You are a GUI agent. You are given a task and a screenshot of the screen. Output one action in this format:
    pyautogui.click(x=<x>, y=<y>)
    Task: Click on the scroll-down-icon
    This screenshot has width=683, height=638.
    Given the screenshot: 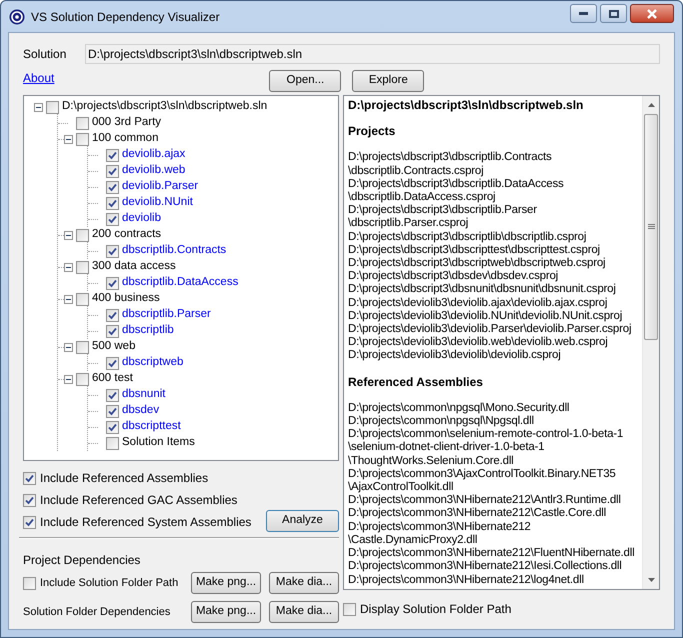 What is the action you would take?
    pyautogui.click(x=651, y=580)
    